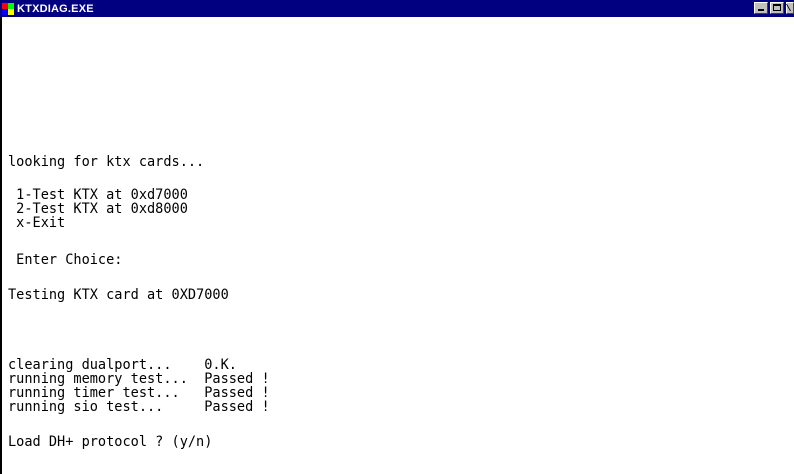 This screenshot has width=794, height=474. What do you see at coordinates (761, 8) in the screenshot?
I see `minimize-button` at bounding box center [761, 8].